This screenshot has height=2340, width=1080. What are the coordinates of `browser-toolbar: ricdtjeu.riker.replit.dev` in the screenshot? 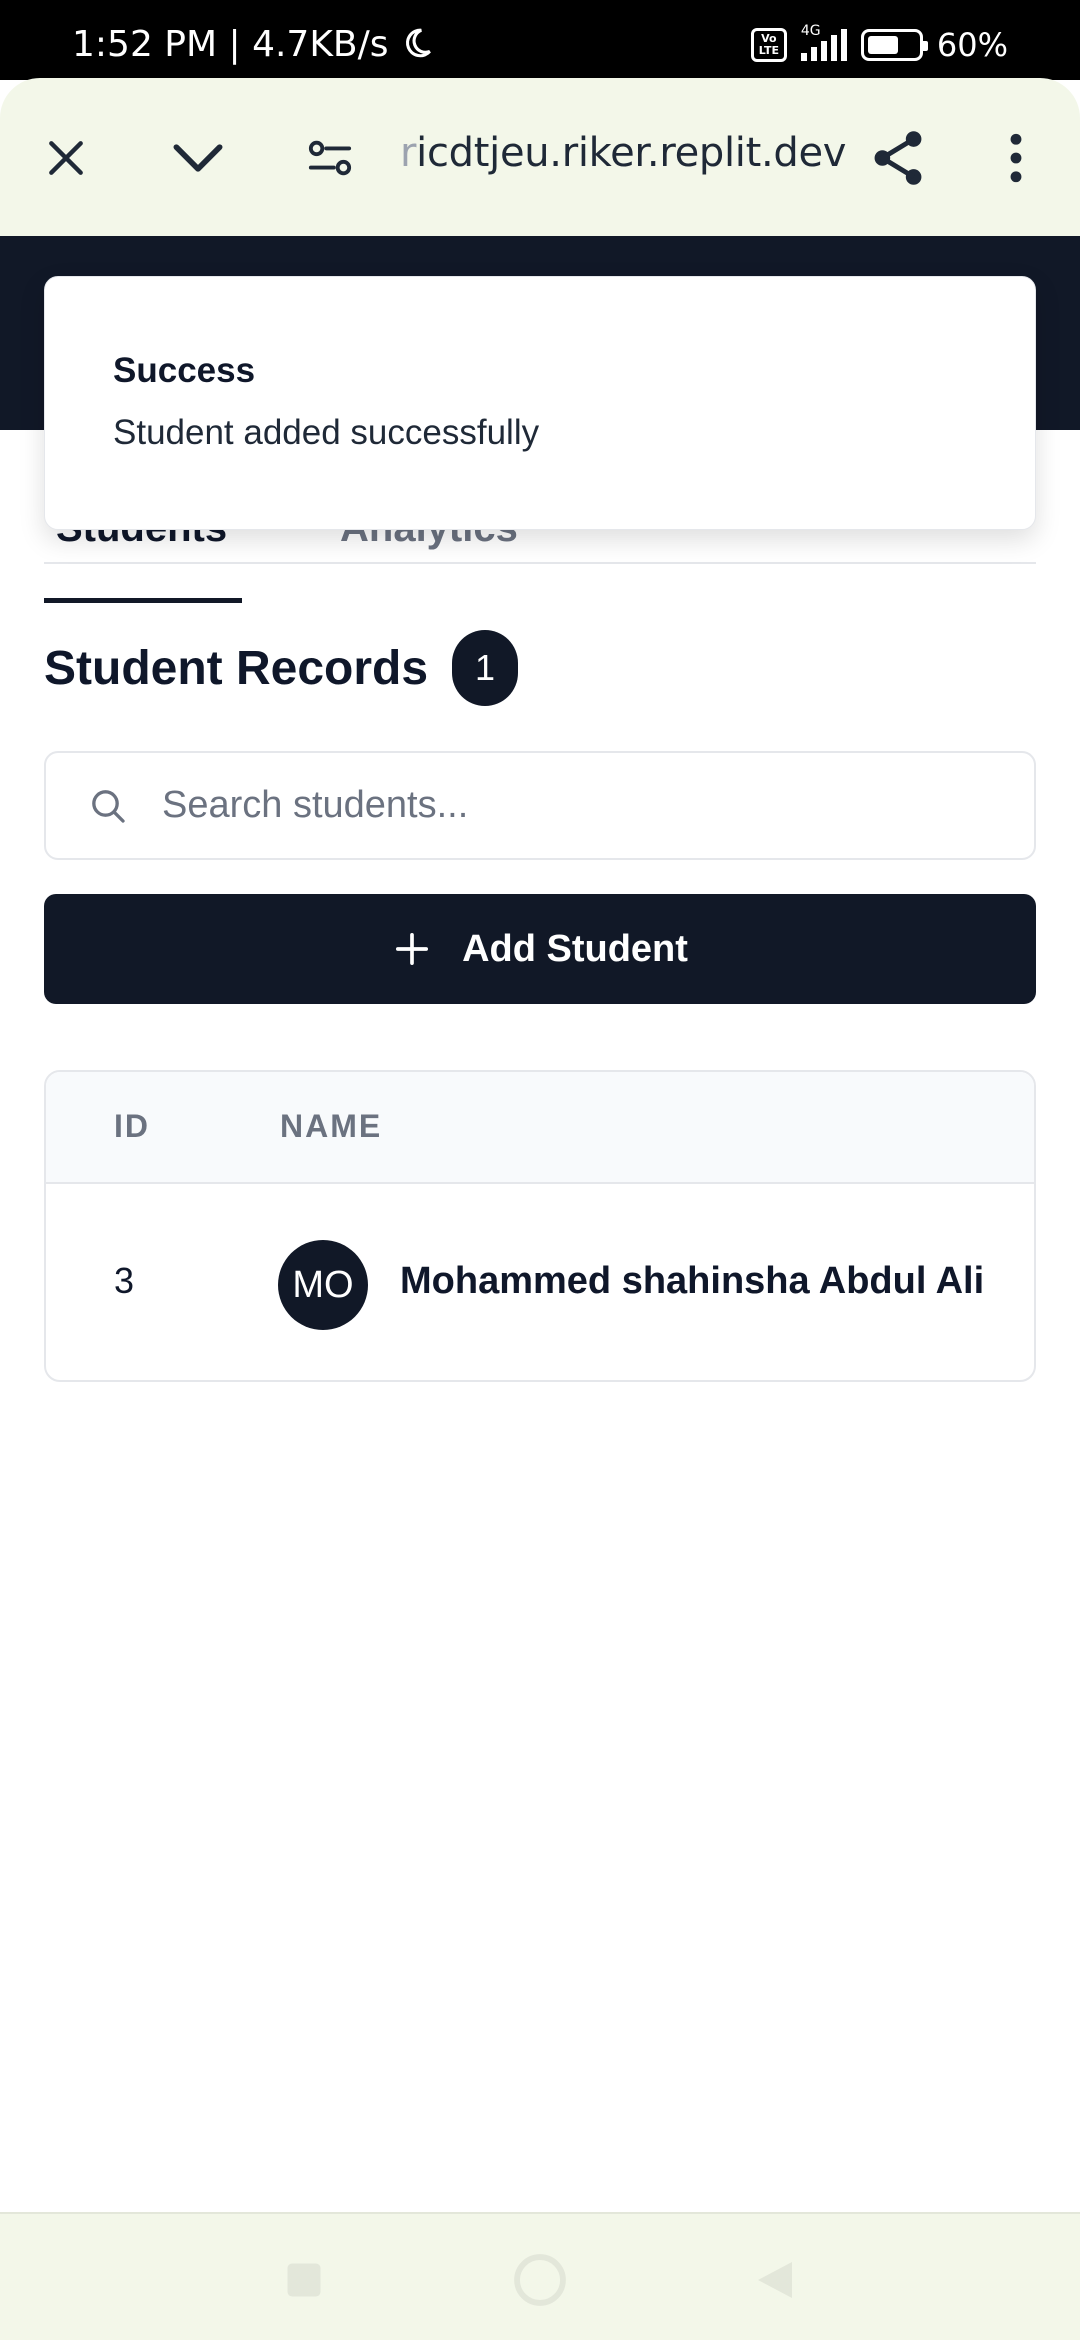 It's located at (540, 157).